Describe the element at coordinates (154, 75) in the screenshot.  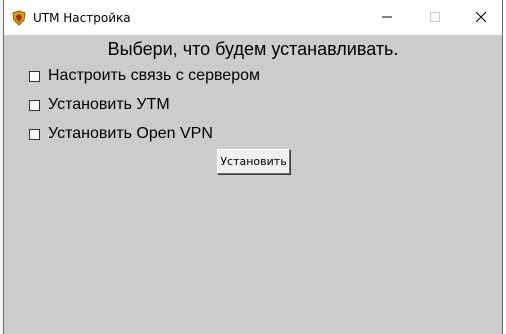
I see `option-label: Настроить связь с сервером` at that location.